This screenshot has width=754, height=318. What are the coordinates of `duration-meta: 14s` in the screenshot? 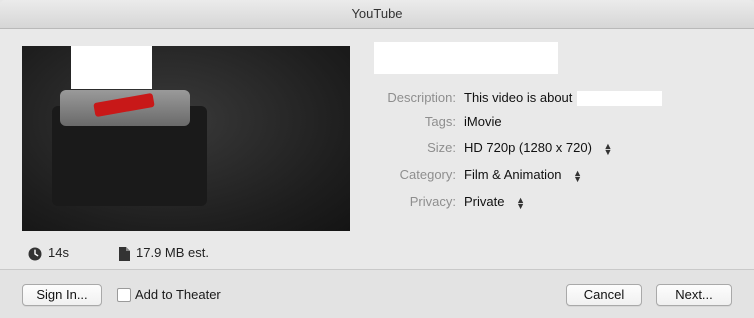 It's located at (48, 253).